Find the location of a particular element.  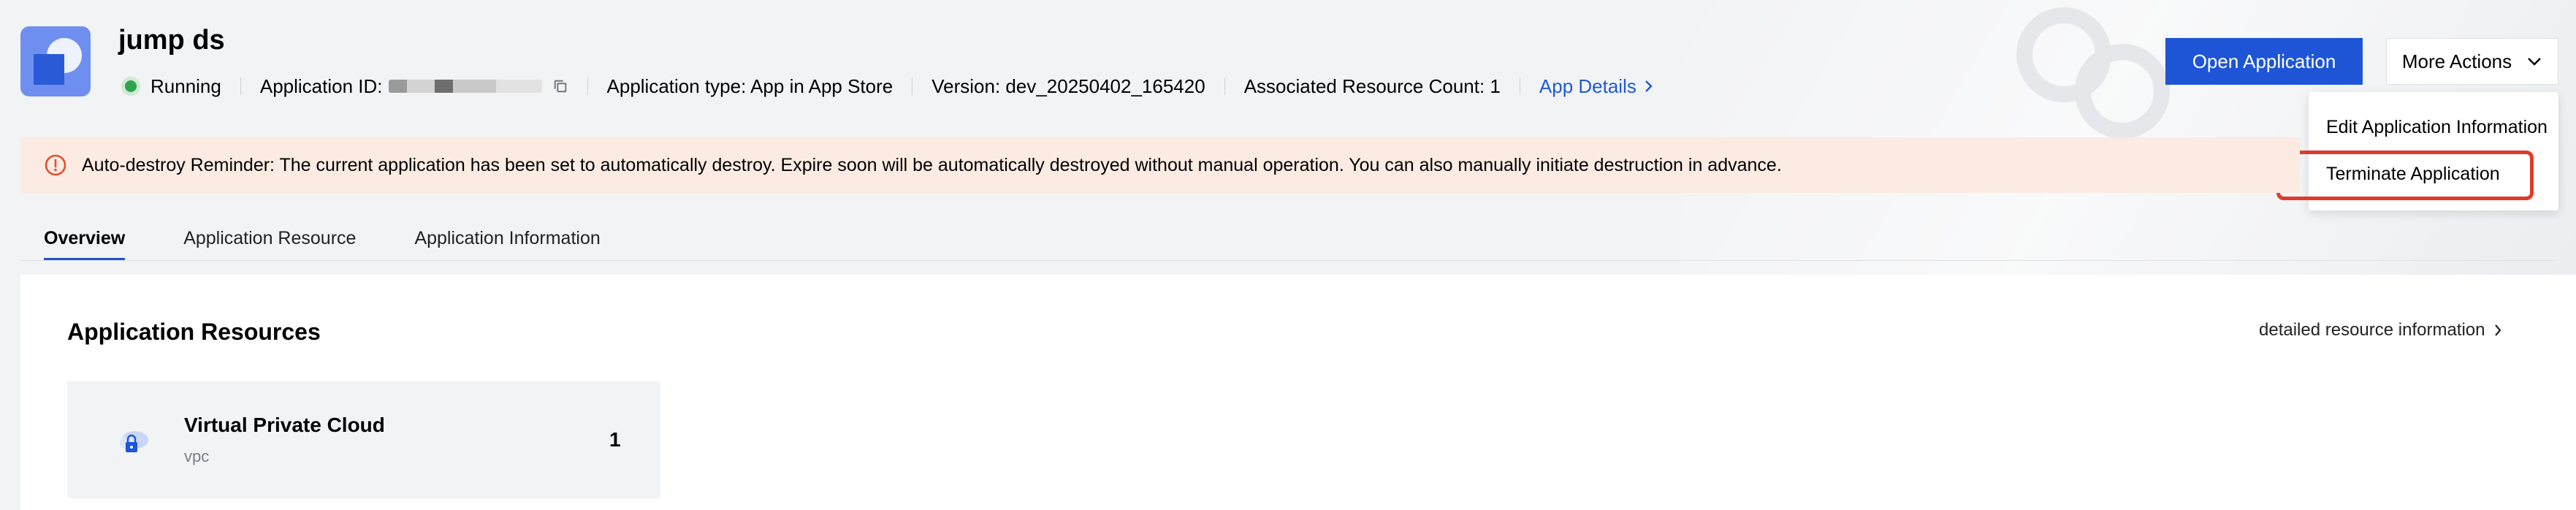

page-title: jump ds is located at coordinates (171, 40).